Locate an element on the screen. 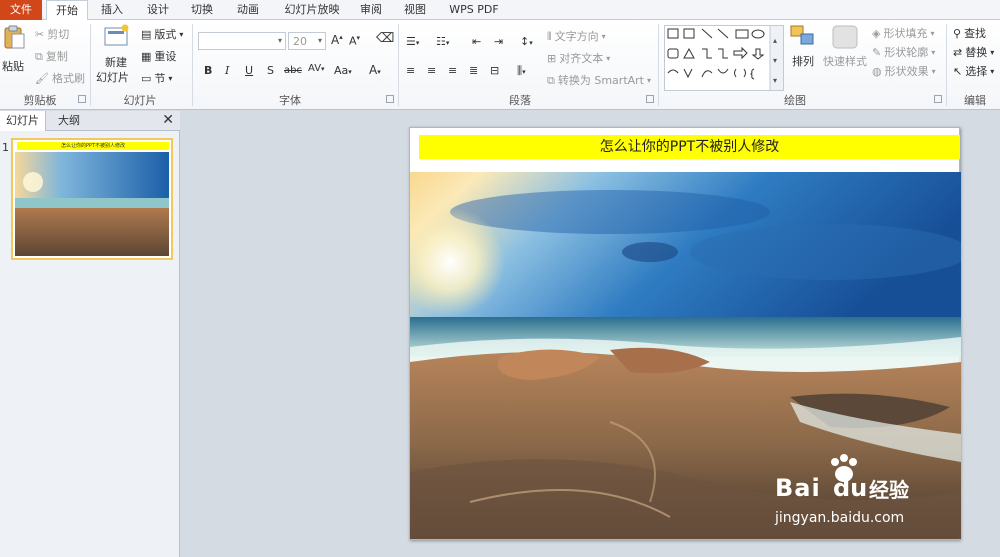  bullets-icon: ☰▾ is located at coordinates (412, 41).